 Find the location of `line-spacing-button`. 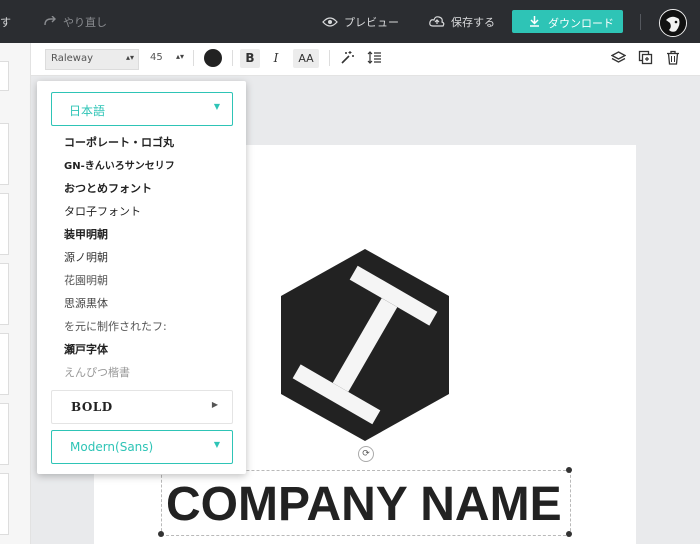

line-spacing-button is located at coordinates (374, 59).